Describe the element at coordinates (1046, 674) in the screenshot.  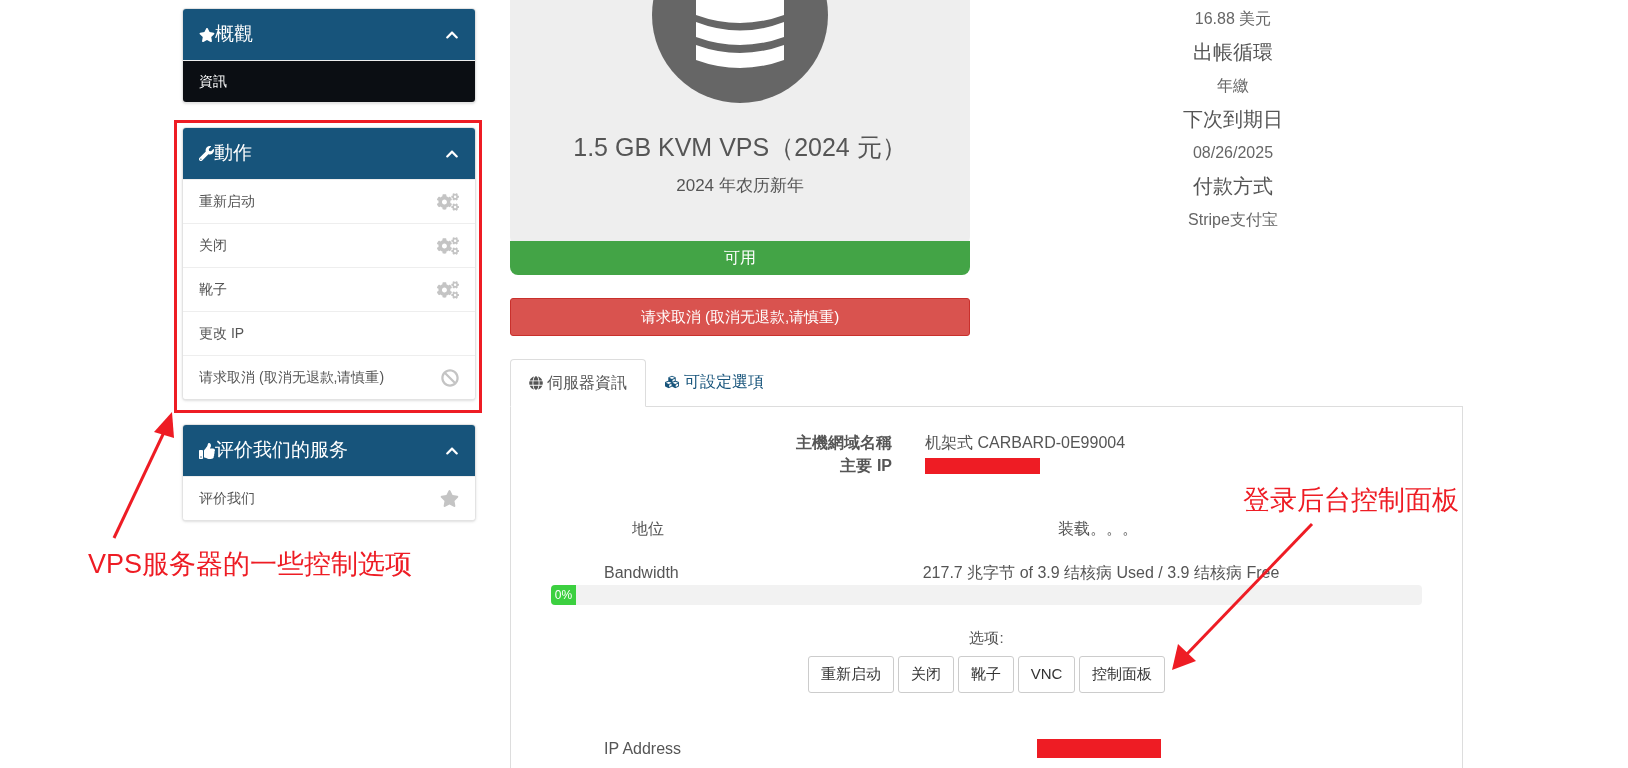
I see `option-button: VNC` at that location.